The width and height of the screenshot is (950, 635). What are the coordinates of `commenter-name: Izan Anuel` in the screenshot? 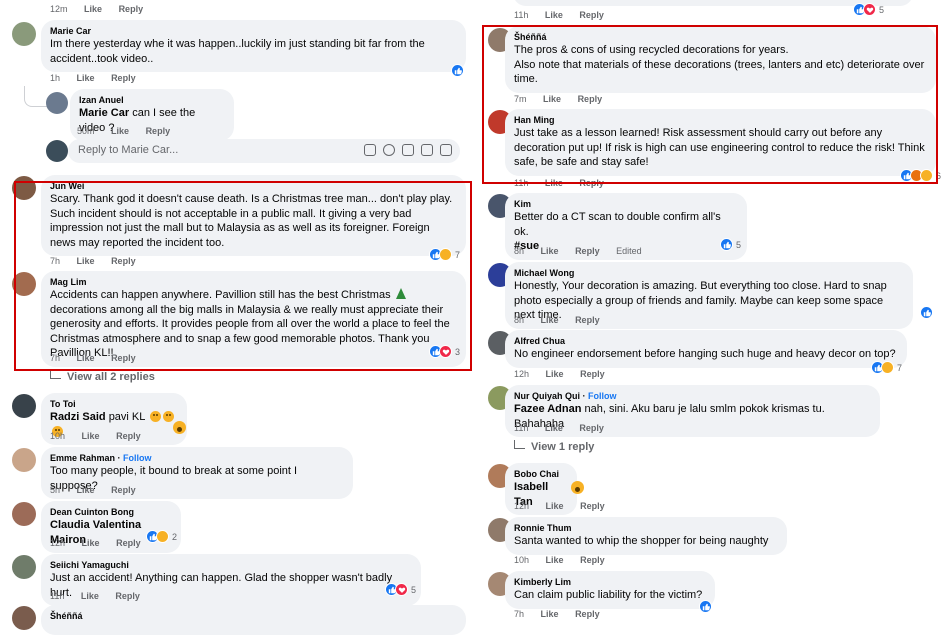 It's located at (151, 100).